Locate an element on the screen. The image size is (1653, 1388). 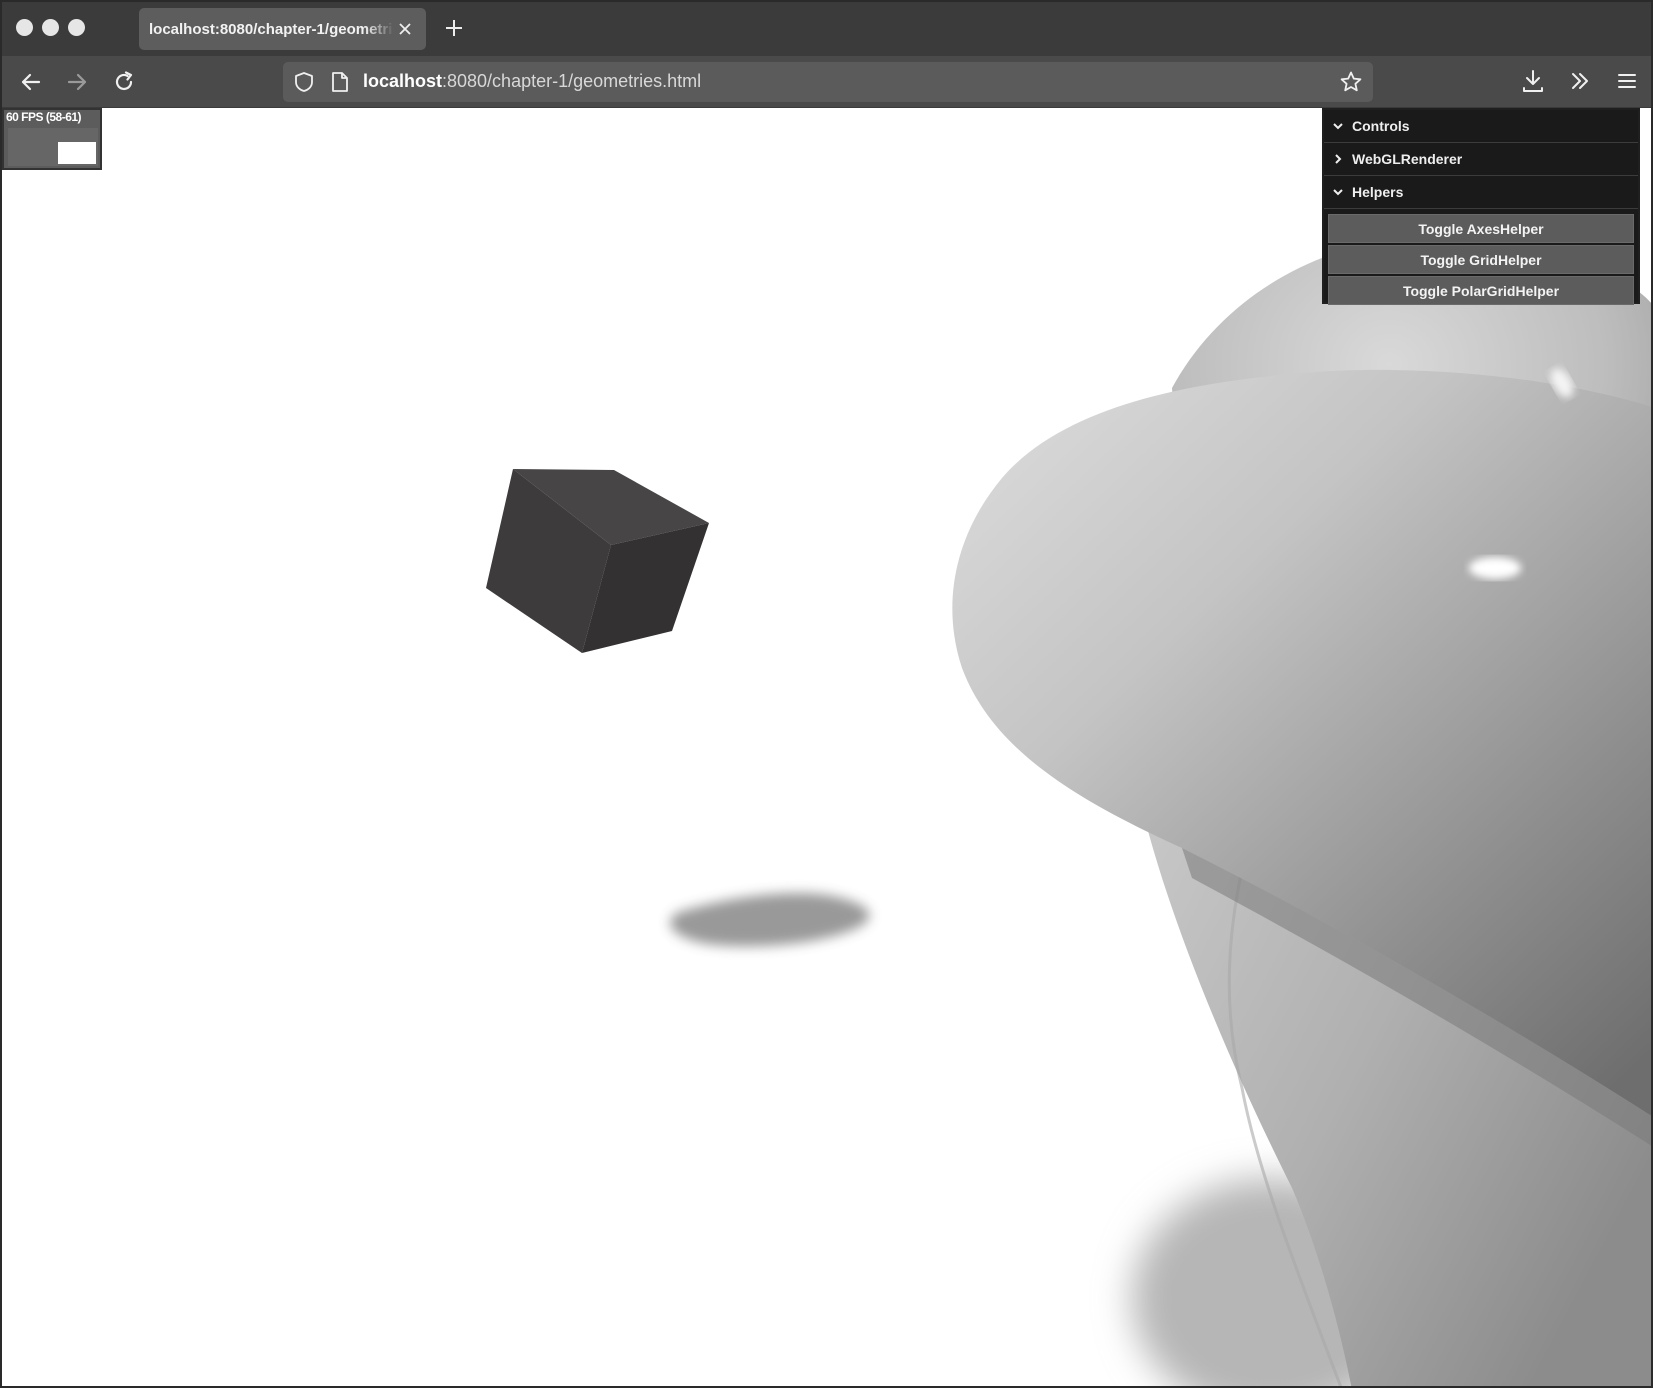
url-text: localhost:8080/chapter-1/geometries.html is located at coordinates (532, 81).